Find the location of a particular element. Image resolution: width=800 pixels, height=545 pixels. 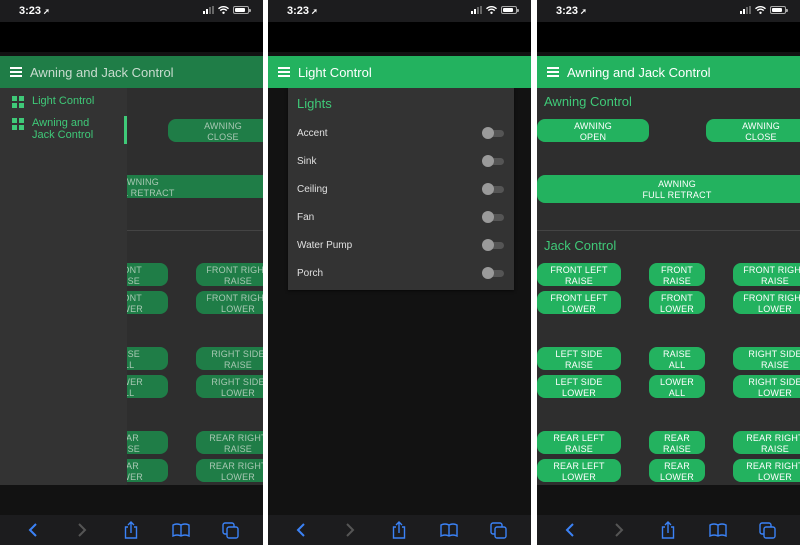

awning-open-button: AWNING OPEN is located at coordinates (593, 130).